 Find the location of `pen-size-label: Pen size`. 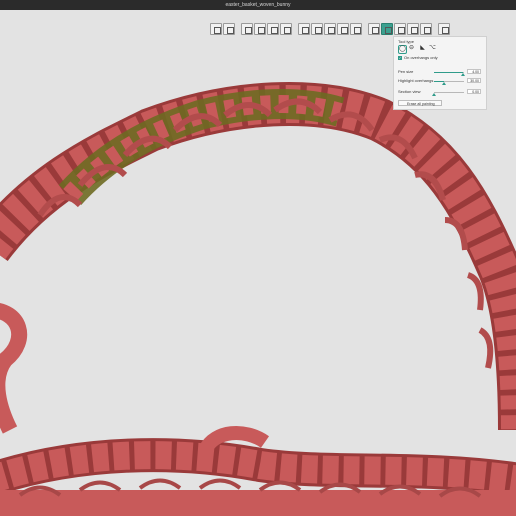

pen-size-label: Pen size is located at coordinates (406, 71).